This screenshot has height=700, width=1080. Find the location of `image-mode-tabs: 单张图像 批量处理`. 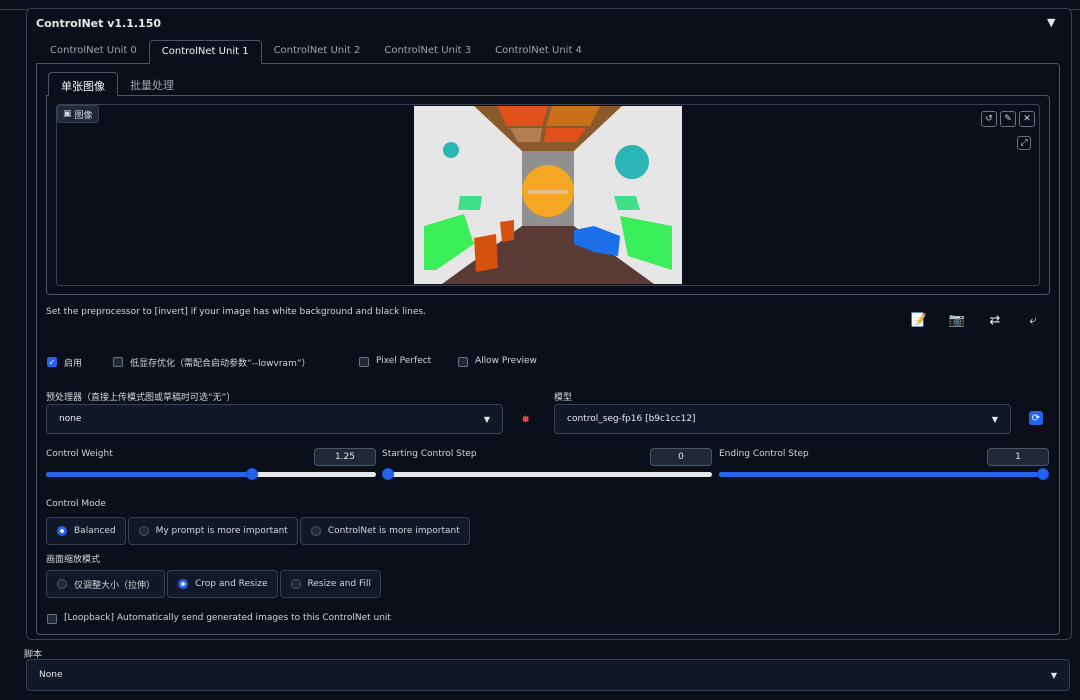

image-mode-tabs: 单张图像 批量处理 is located at coordinates (117, 84).